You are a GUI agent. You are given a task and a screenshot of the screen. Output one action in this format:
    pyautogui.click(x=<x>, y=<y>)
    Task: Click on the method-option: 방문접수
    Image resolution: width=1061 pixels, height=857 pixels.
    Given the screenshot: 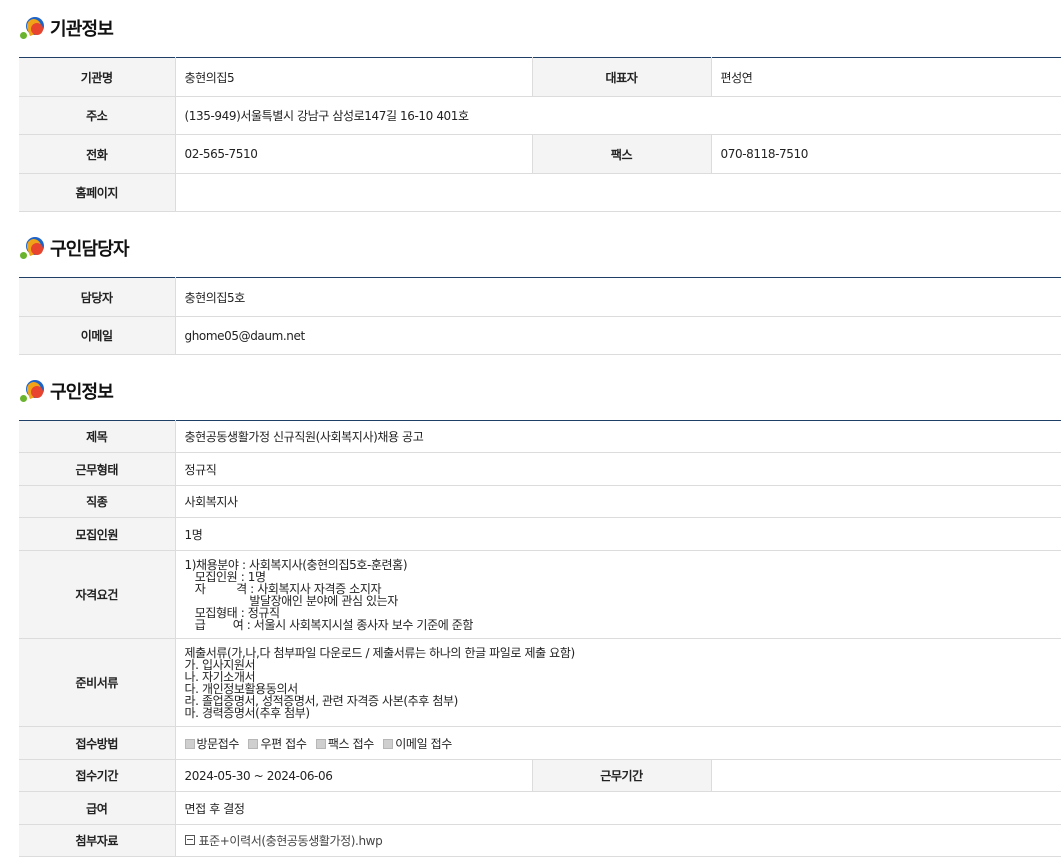 What is the action you would take?
    pyautogui.click(x=211, y=744)
    